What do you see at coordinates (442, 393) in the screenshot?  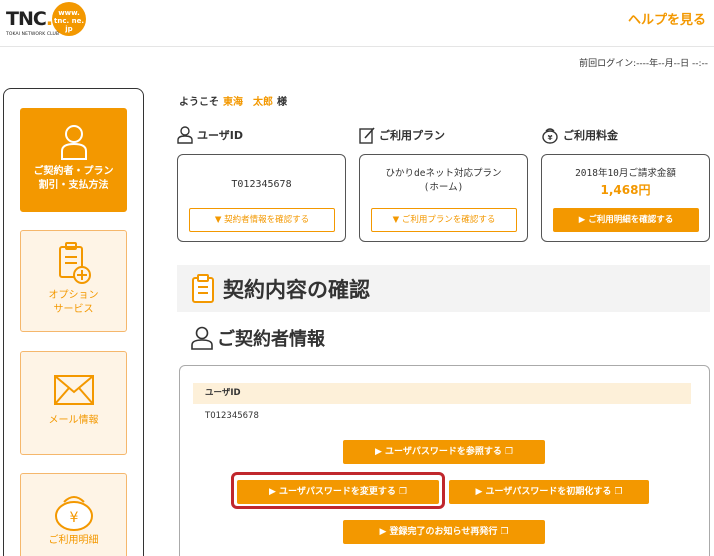 I see `user-id-label: ユーザID` at bounding box center [442, 393].